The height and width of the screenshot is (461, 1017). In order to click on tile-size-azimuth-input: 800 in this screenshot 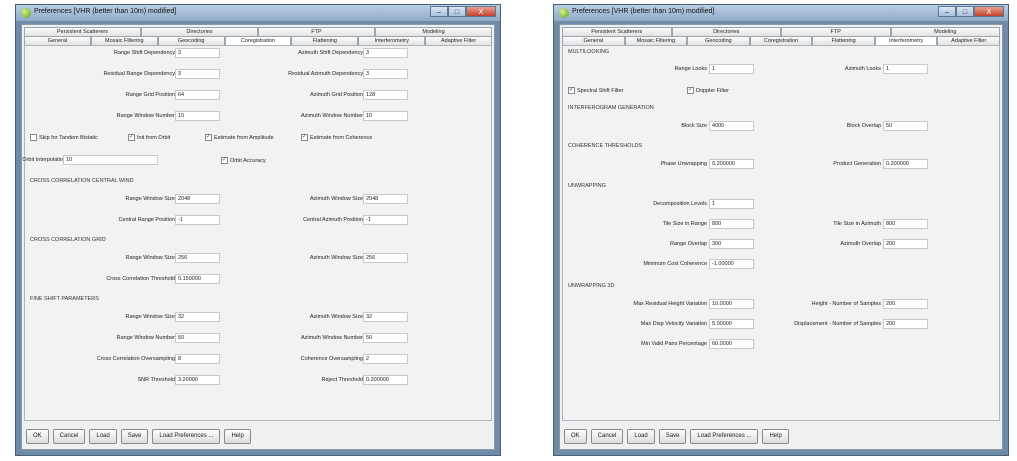, I will do `click(905, 224)`.